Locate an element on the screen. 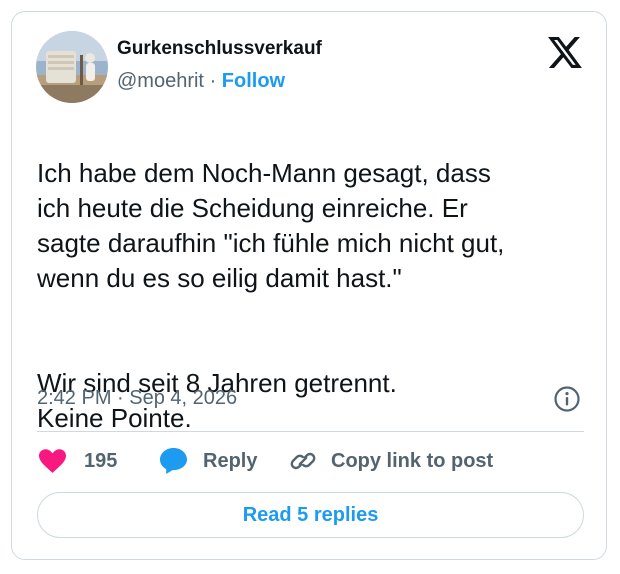 The width and height of the screenshot is (620, 574). post-timestamp: 2:42 PM · Sep 4, 2026 is located at coordinates (137, 398).